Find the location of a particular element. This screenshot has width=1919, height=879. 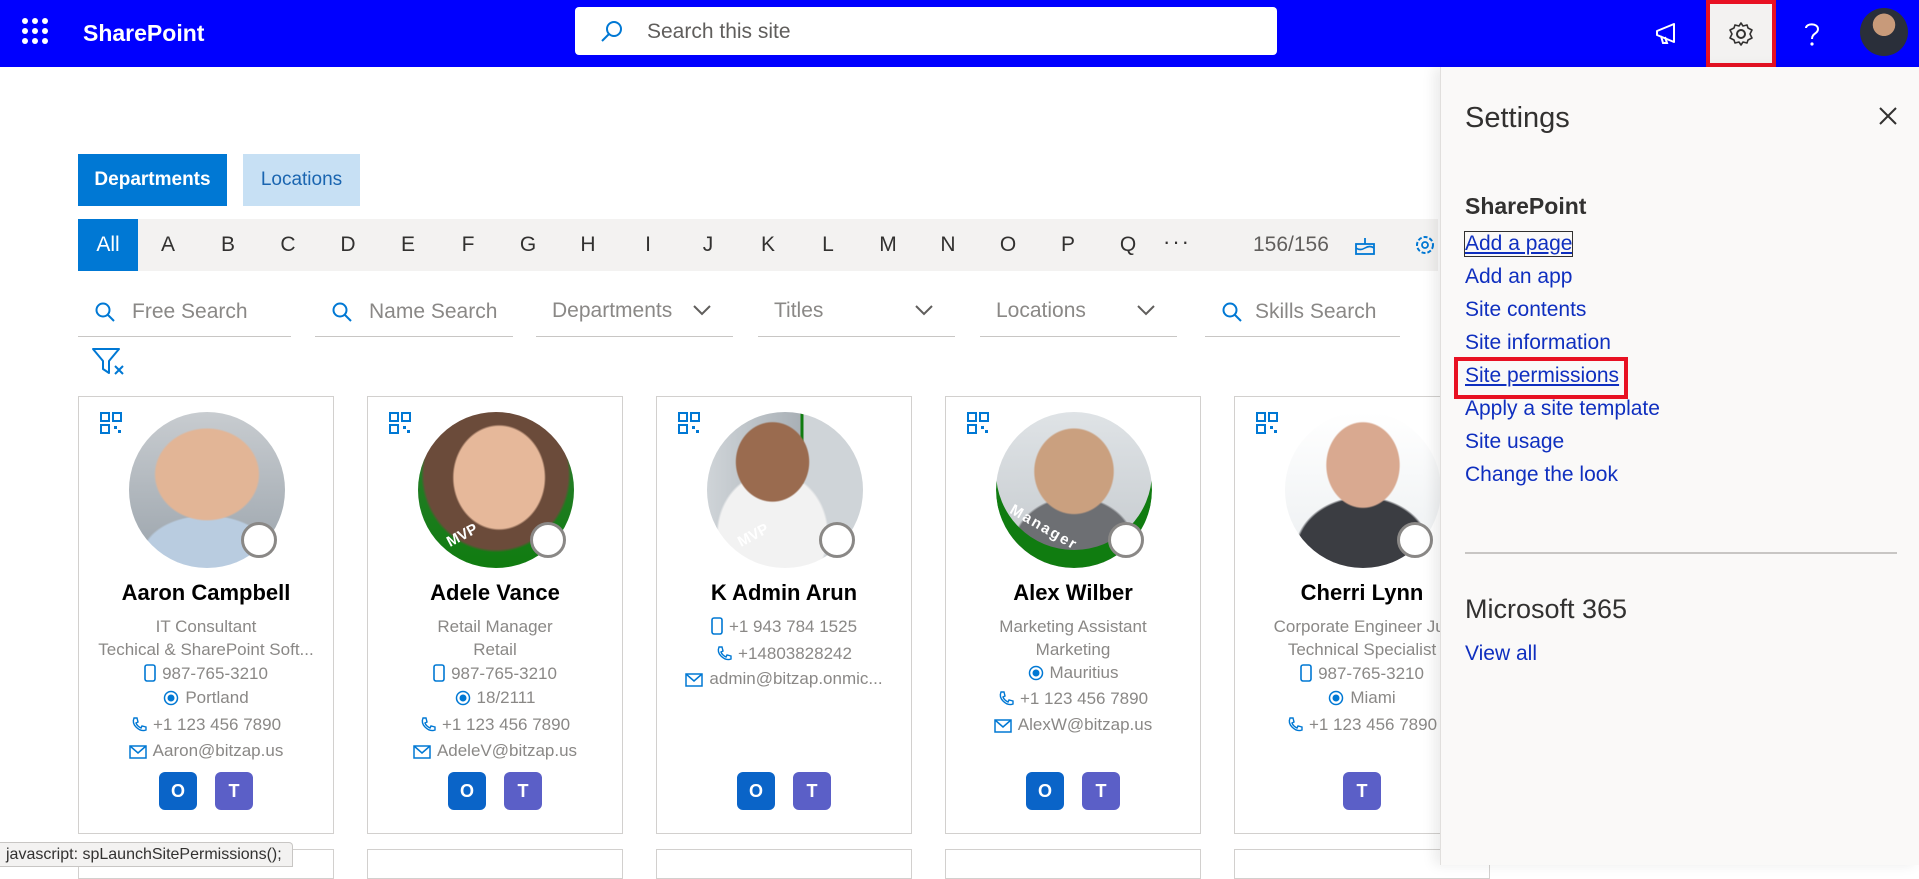

person-location: 18/2111 is located at coordinates (495, 698).